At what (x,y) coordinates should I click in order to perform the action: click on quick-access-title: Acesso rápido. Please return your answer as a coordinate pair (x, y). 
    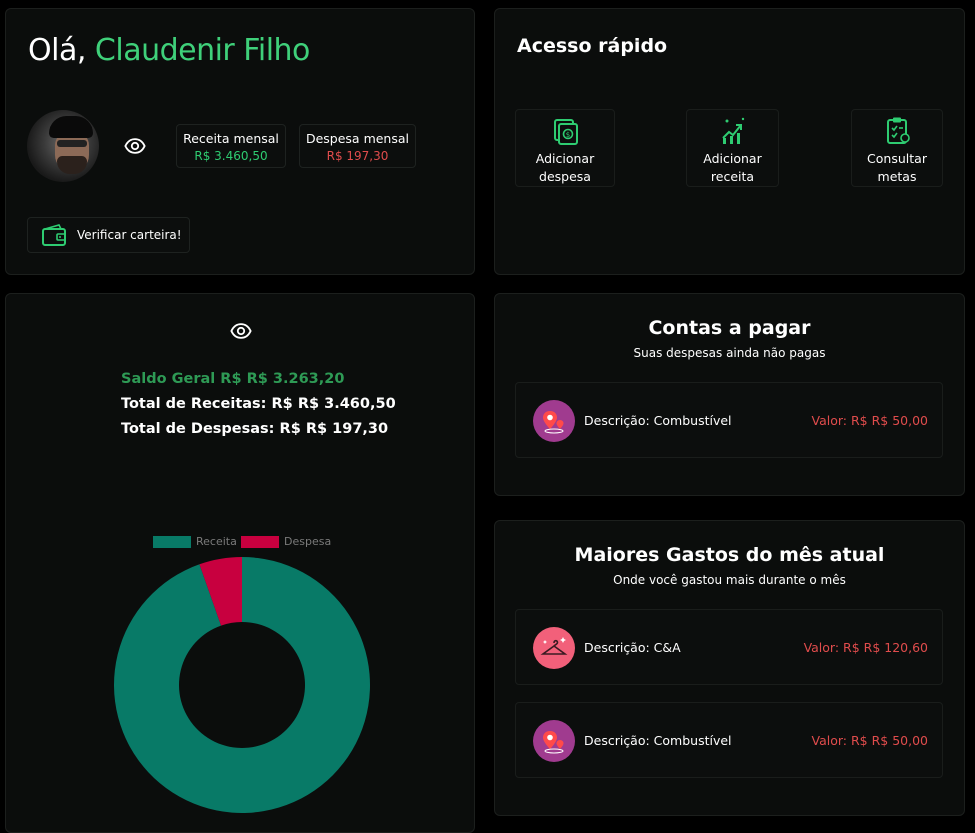
    Looking at the image, I should click on (592, 46).